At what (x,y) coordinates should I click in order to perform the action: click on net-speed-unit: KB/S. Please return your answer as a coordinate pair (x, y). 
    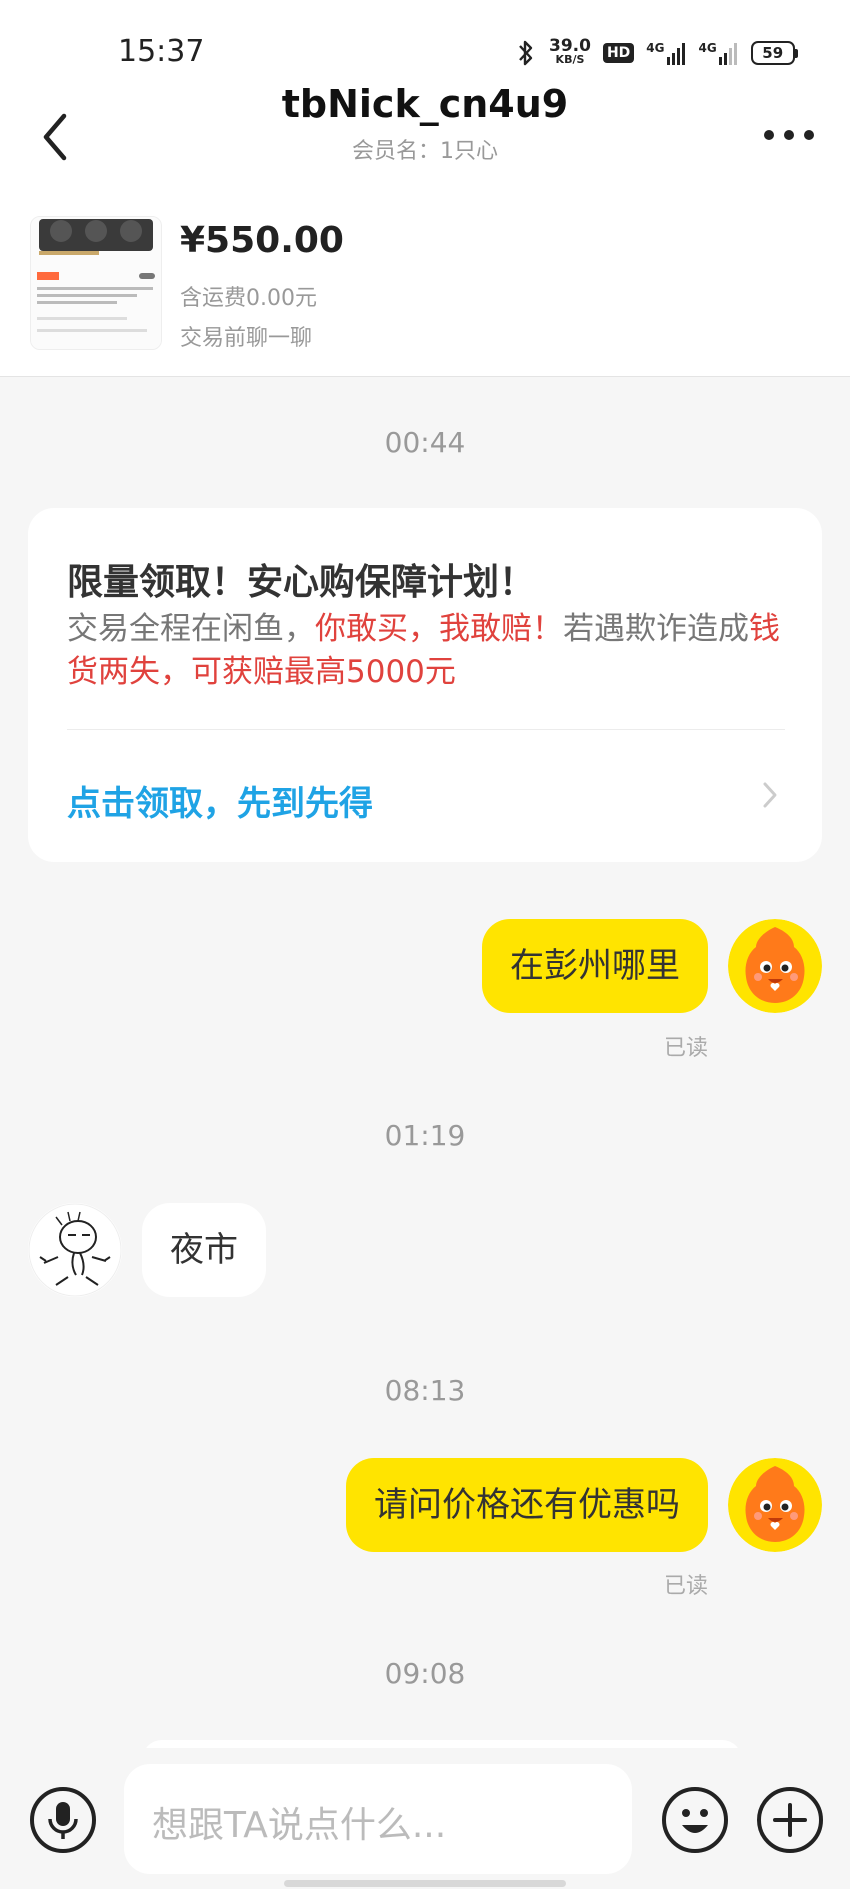
    Looking at the image, I should click on (570, 59).